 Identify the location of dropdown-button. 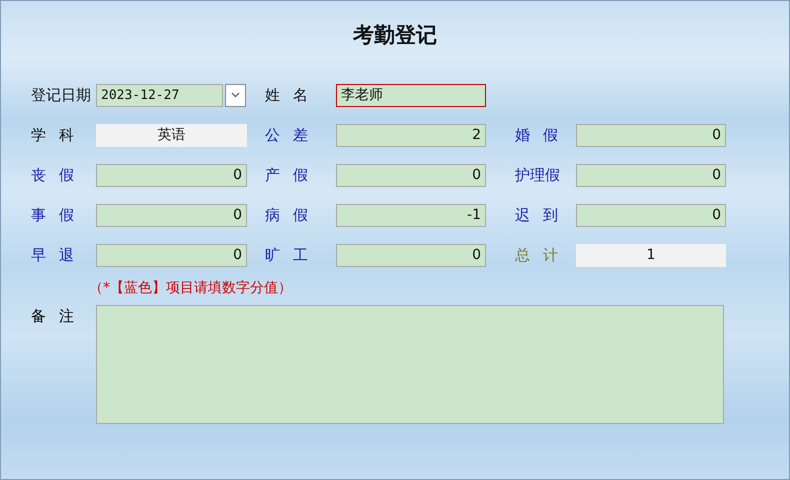
(235, 95).